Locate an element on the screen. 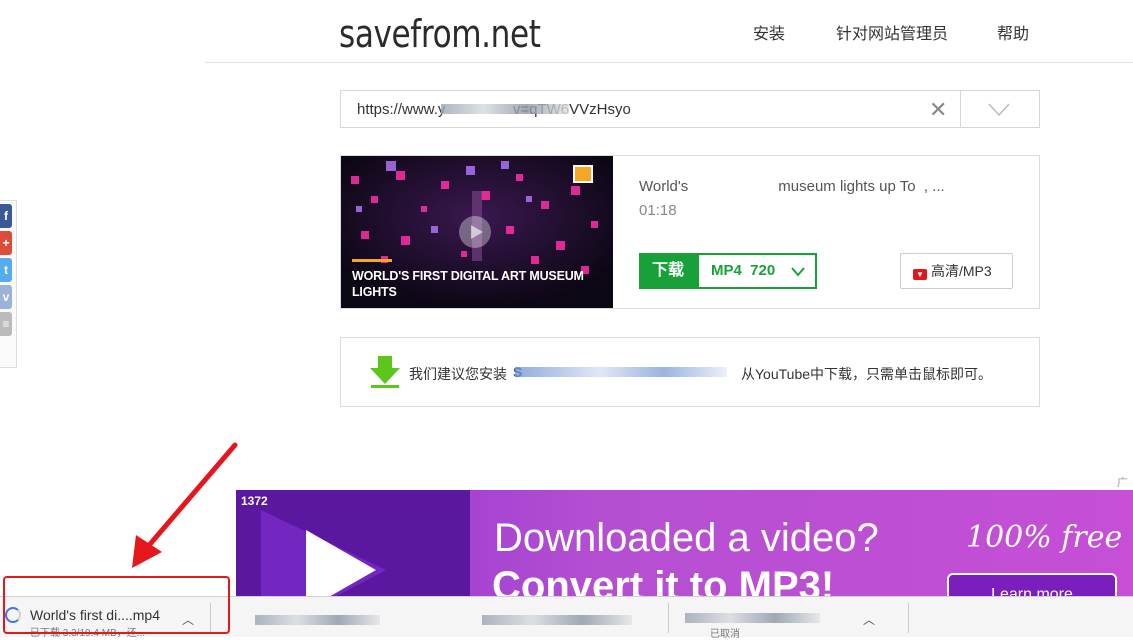  recommend-prefix: 我们建议您安装 is located at coordinates (458, 374).